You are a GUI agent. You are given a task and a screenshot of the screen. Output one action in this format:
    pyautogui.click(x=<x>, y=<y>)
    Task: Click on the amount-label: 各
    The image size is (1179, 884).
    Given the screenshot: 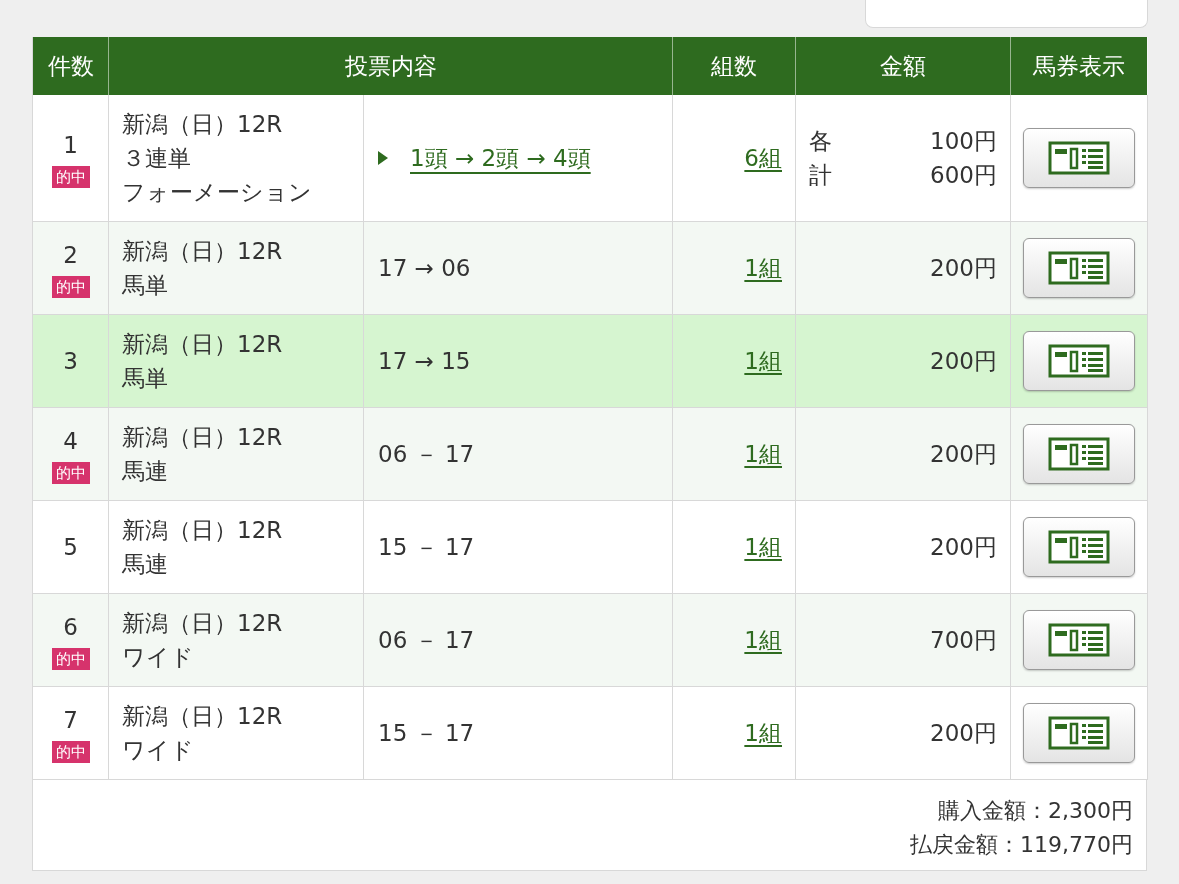 What is the action you would take?
    pyautogui.click(x=820, y=141)
    